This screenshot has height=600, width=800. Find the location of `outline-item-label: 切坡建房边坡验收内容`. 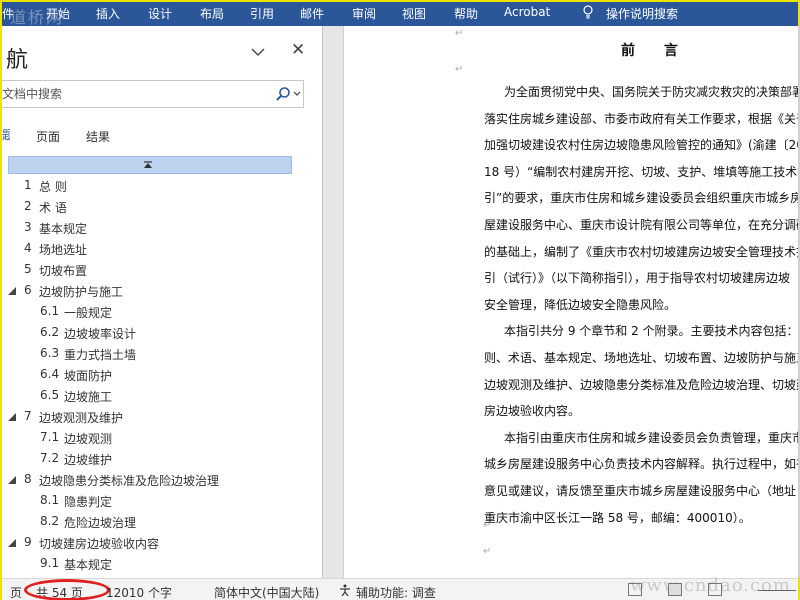

outline-item-label: 切坡建房边坡验收内容 is located at coordinates (99, 544).